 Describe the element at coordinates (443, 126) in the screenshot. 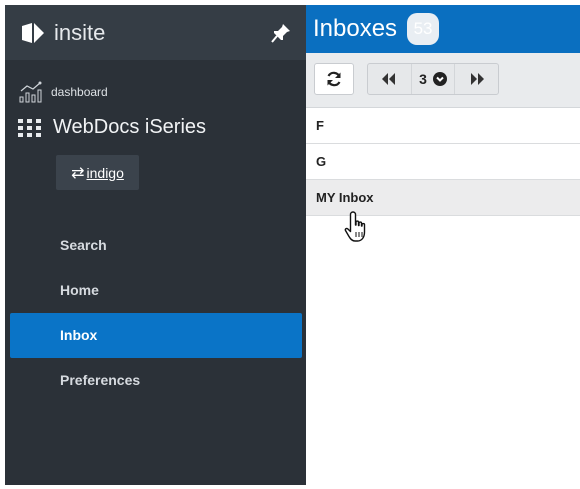

I see `list-item: F` at that location.